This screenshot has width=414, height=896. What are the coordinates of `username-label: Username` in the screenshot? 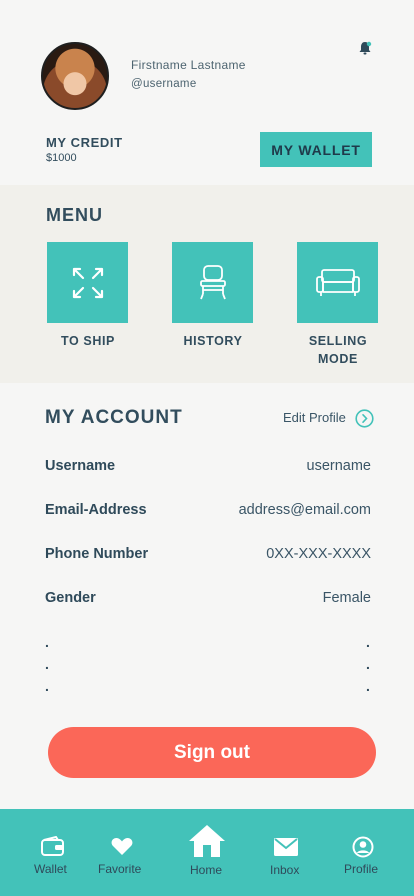 It's located at (80, 466).